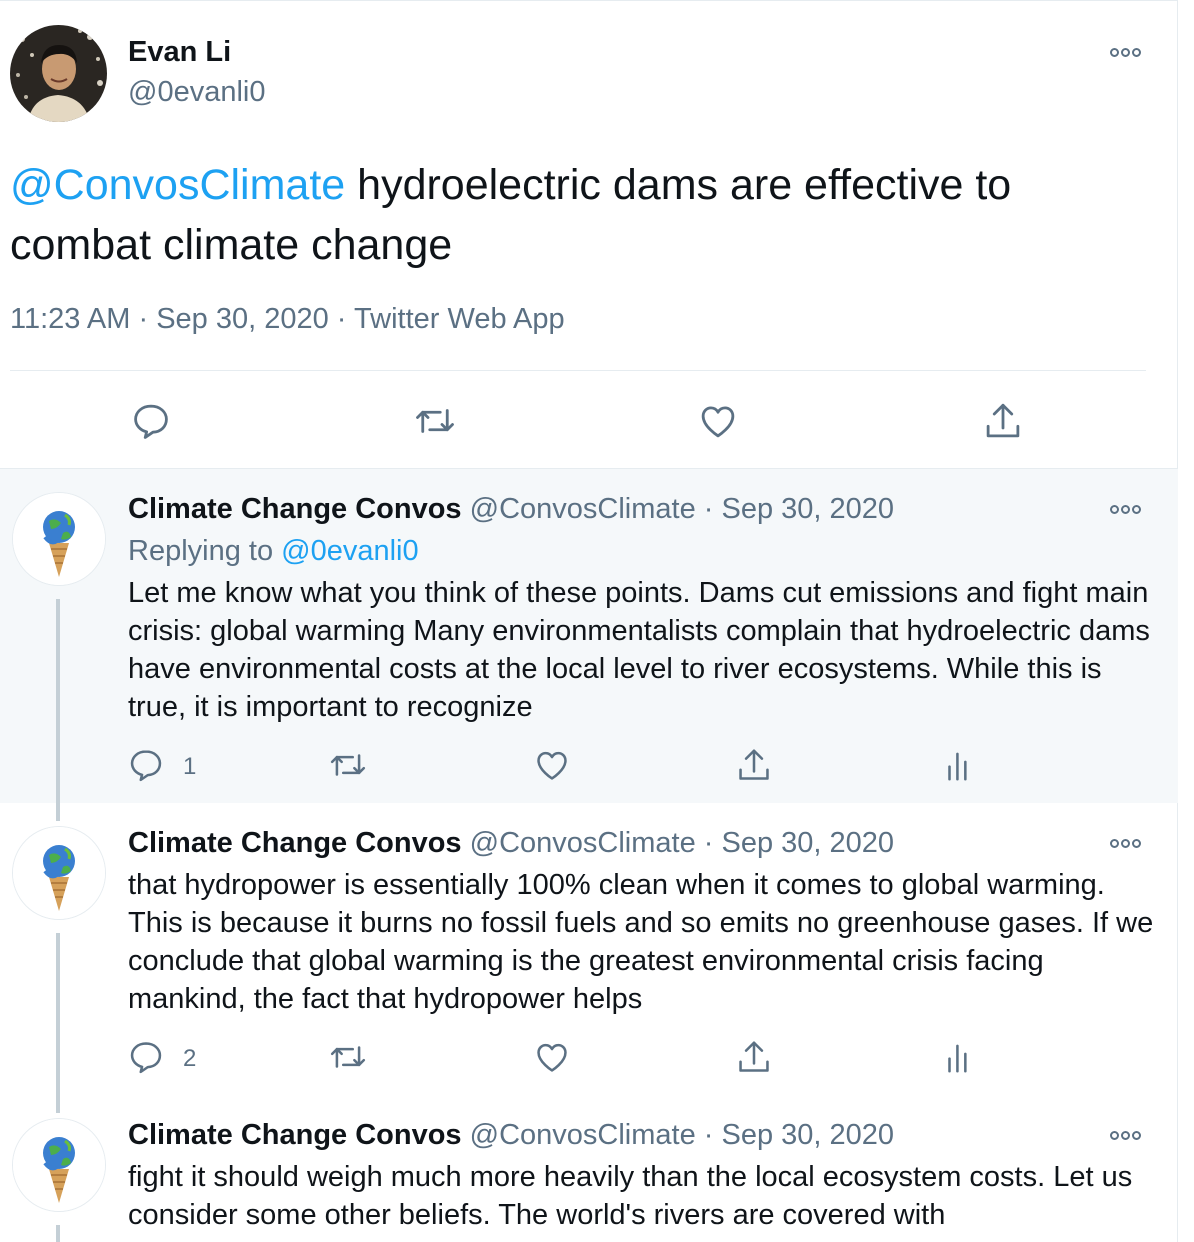  I want to click on mention-link: @ConvosClimate, so click(177, 185).